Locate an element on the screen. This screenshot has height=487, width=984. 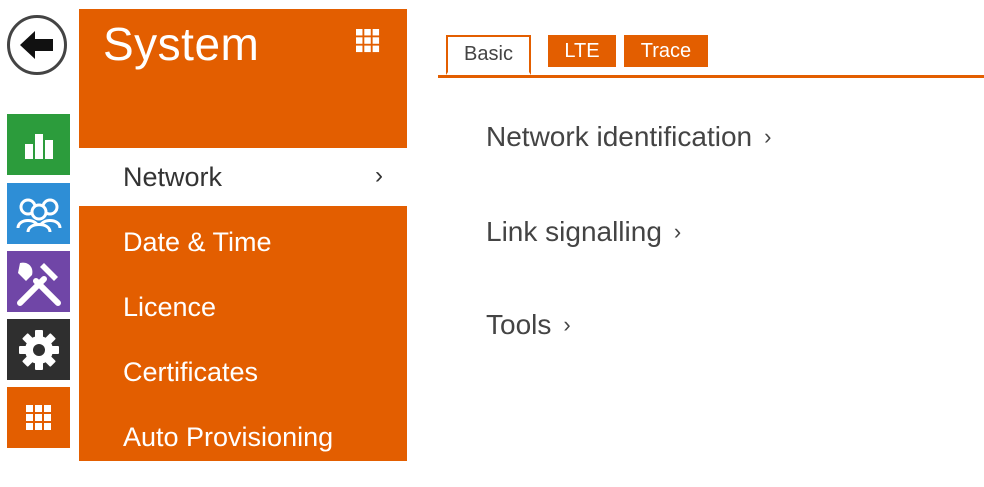
tab-basic: Basic is located at coordinates (488, 55).